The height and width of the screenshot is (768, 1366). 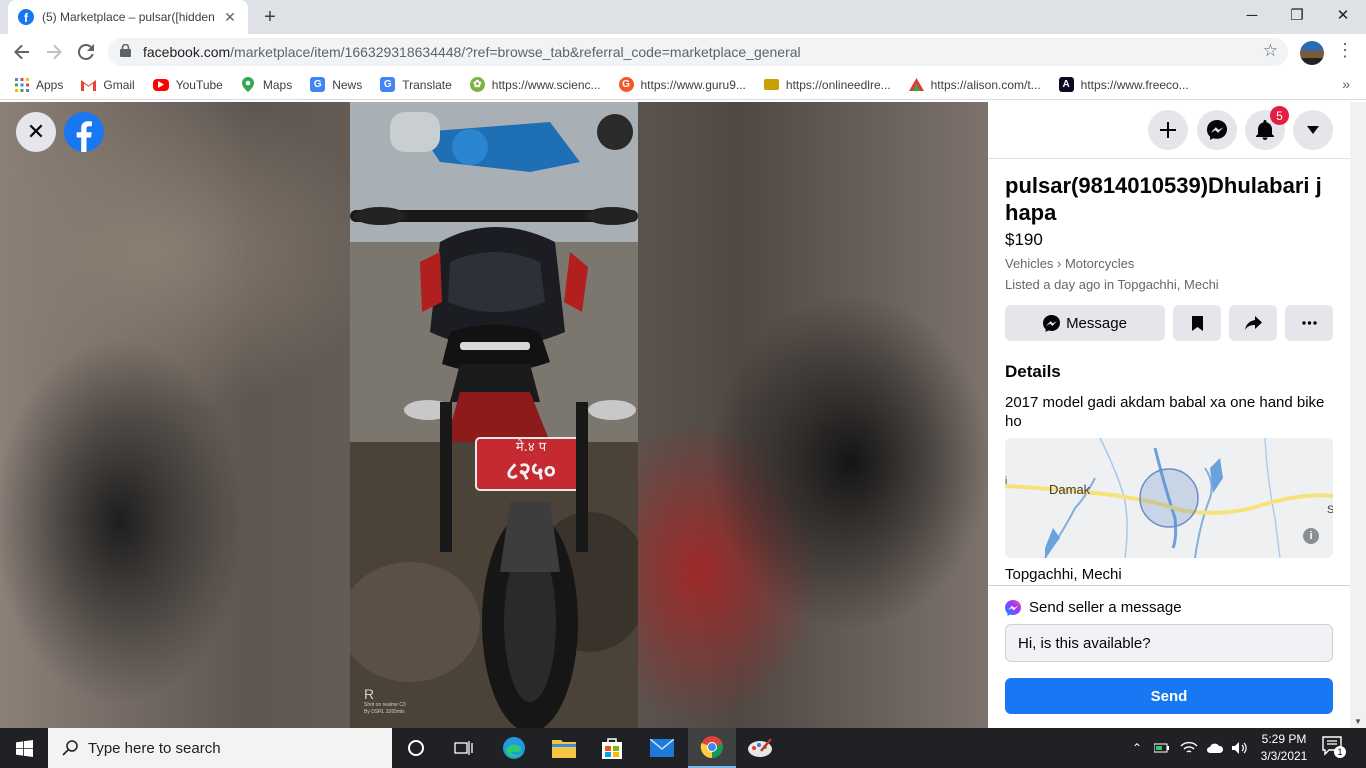 What do you see at coordinates (1162, 748) in the screenshot?
I see `battery-icon` at bounding box center [1162, 748].